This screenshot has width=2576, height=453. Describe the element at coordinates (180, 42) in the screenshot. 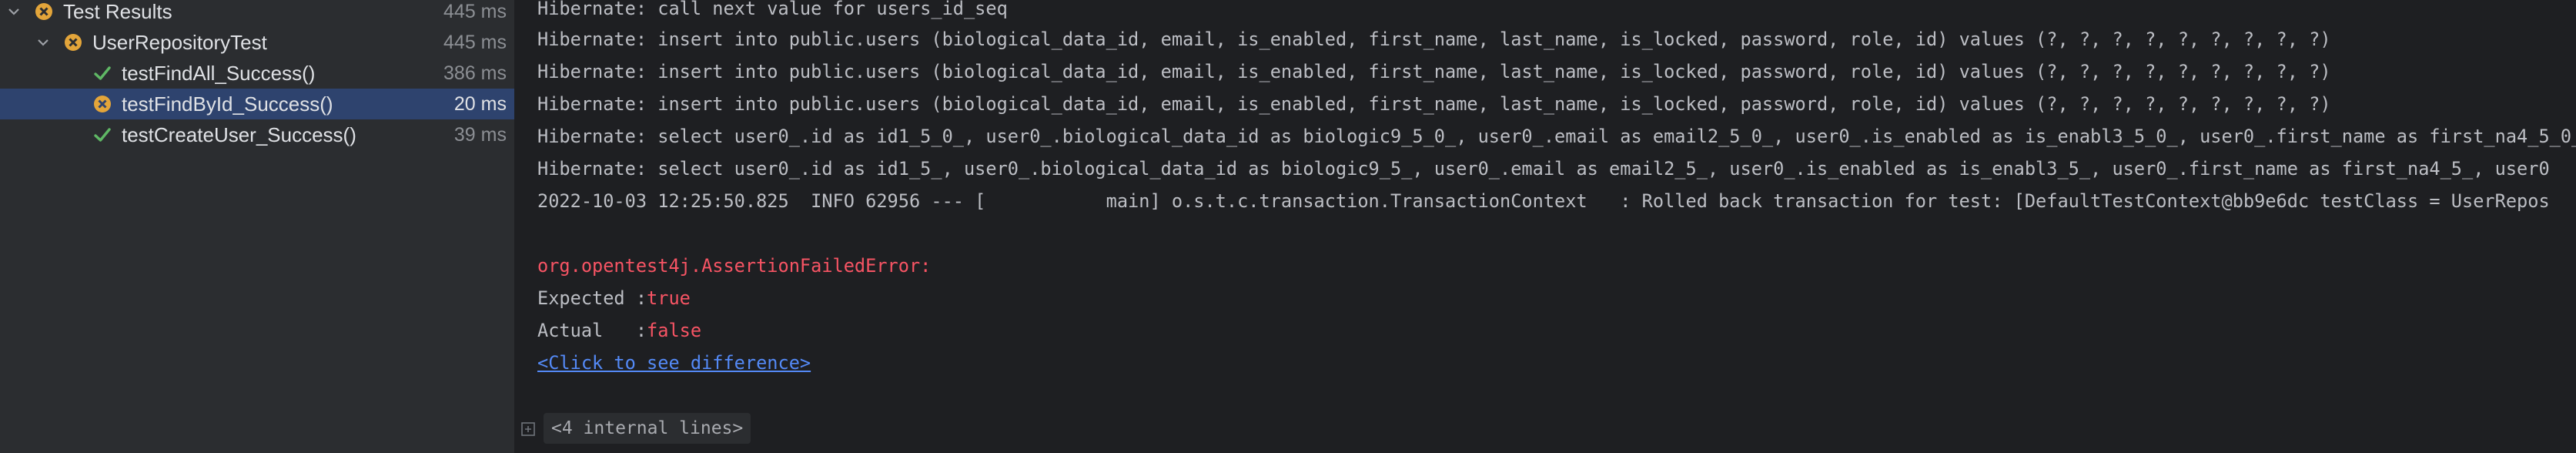

I see `tree-node-label: UserRepositoryTest` at that location.